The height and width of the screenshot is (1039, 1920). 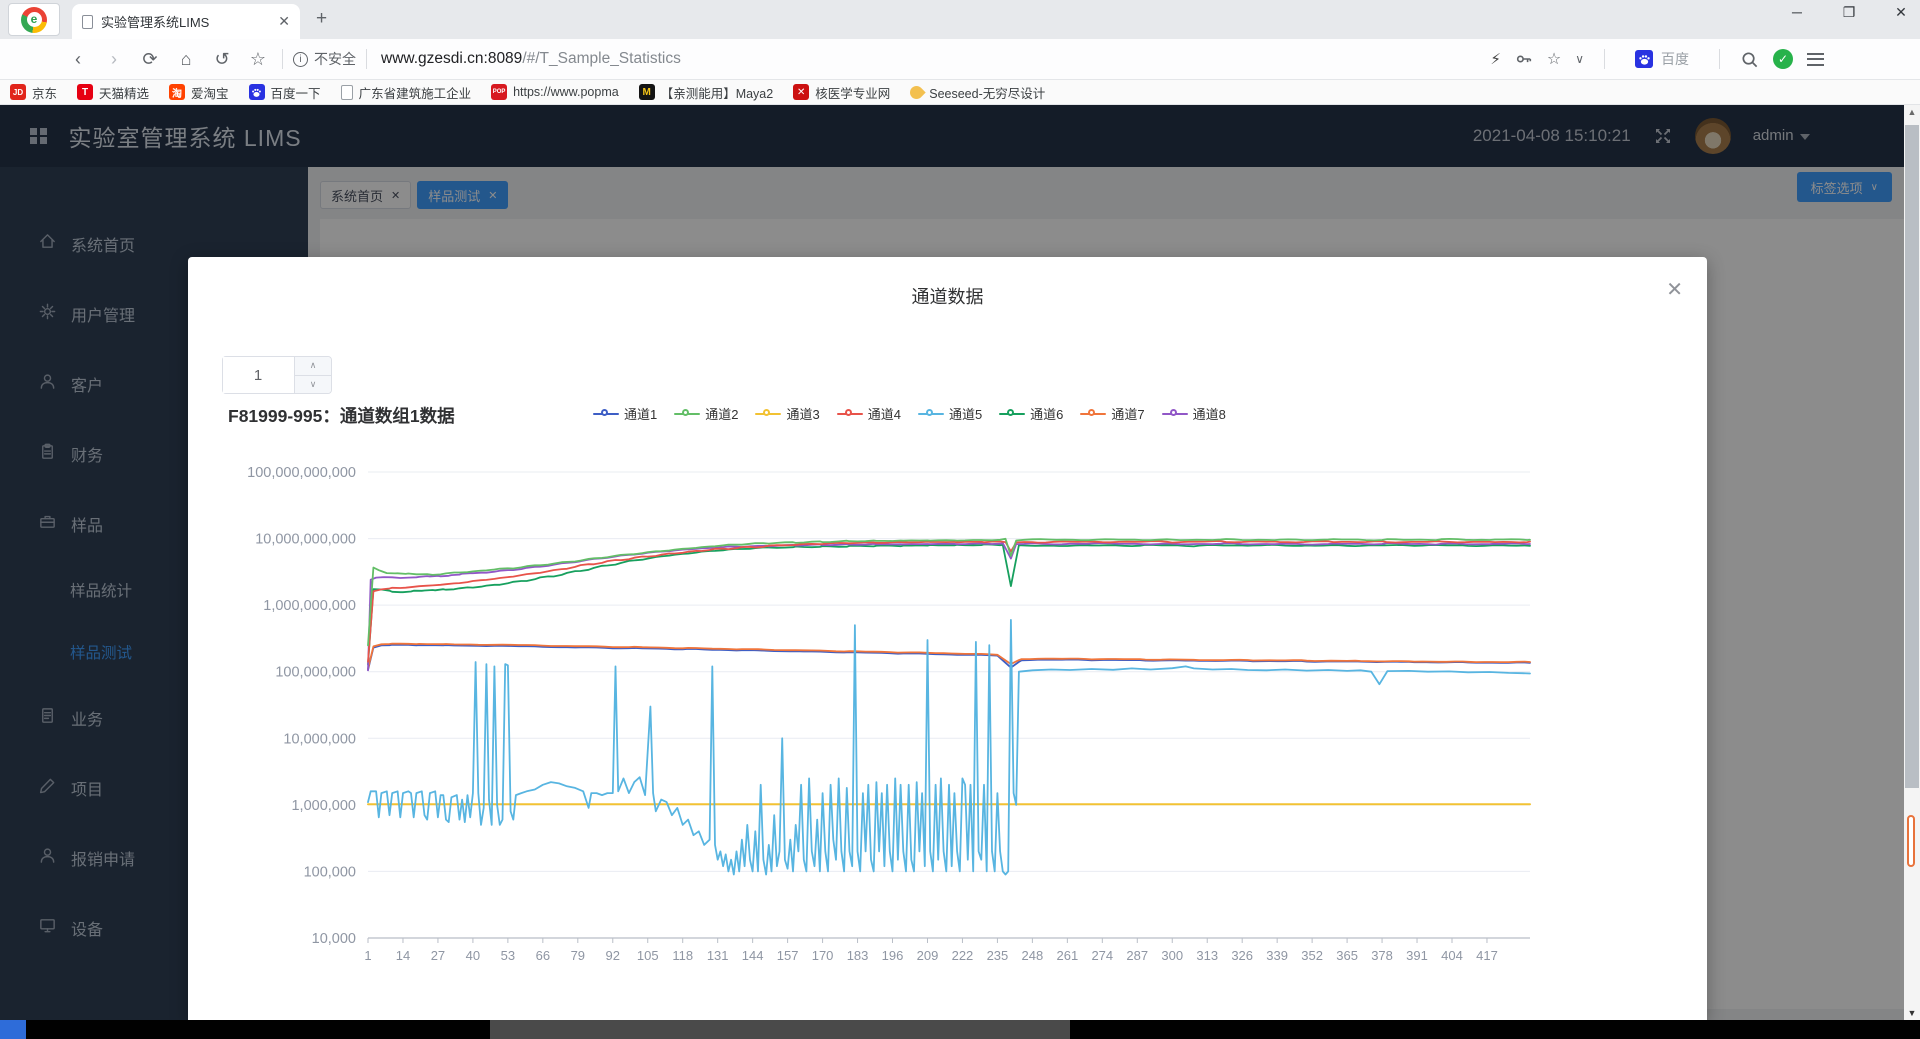 I want to click on bookmark-item: JD 京东, so click(x=33, y=92).